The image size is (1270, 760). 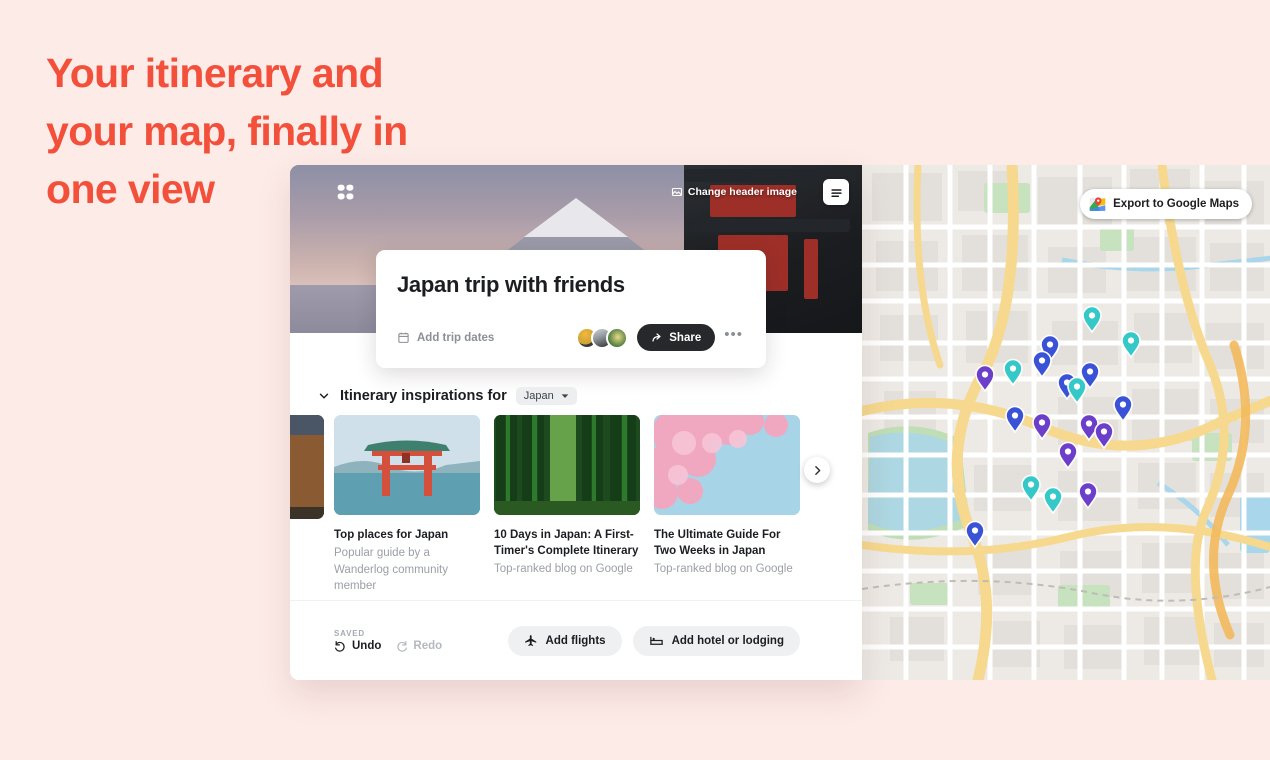 What do you see at coordinates (617, 337) in the screenshot?
I see `avatar` at bounding box center [617, 337].